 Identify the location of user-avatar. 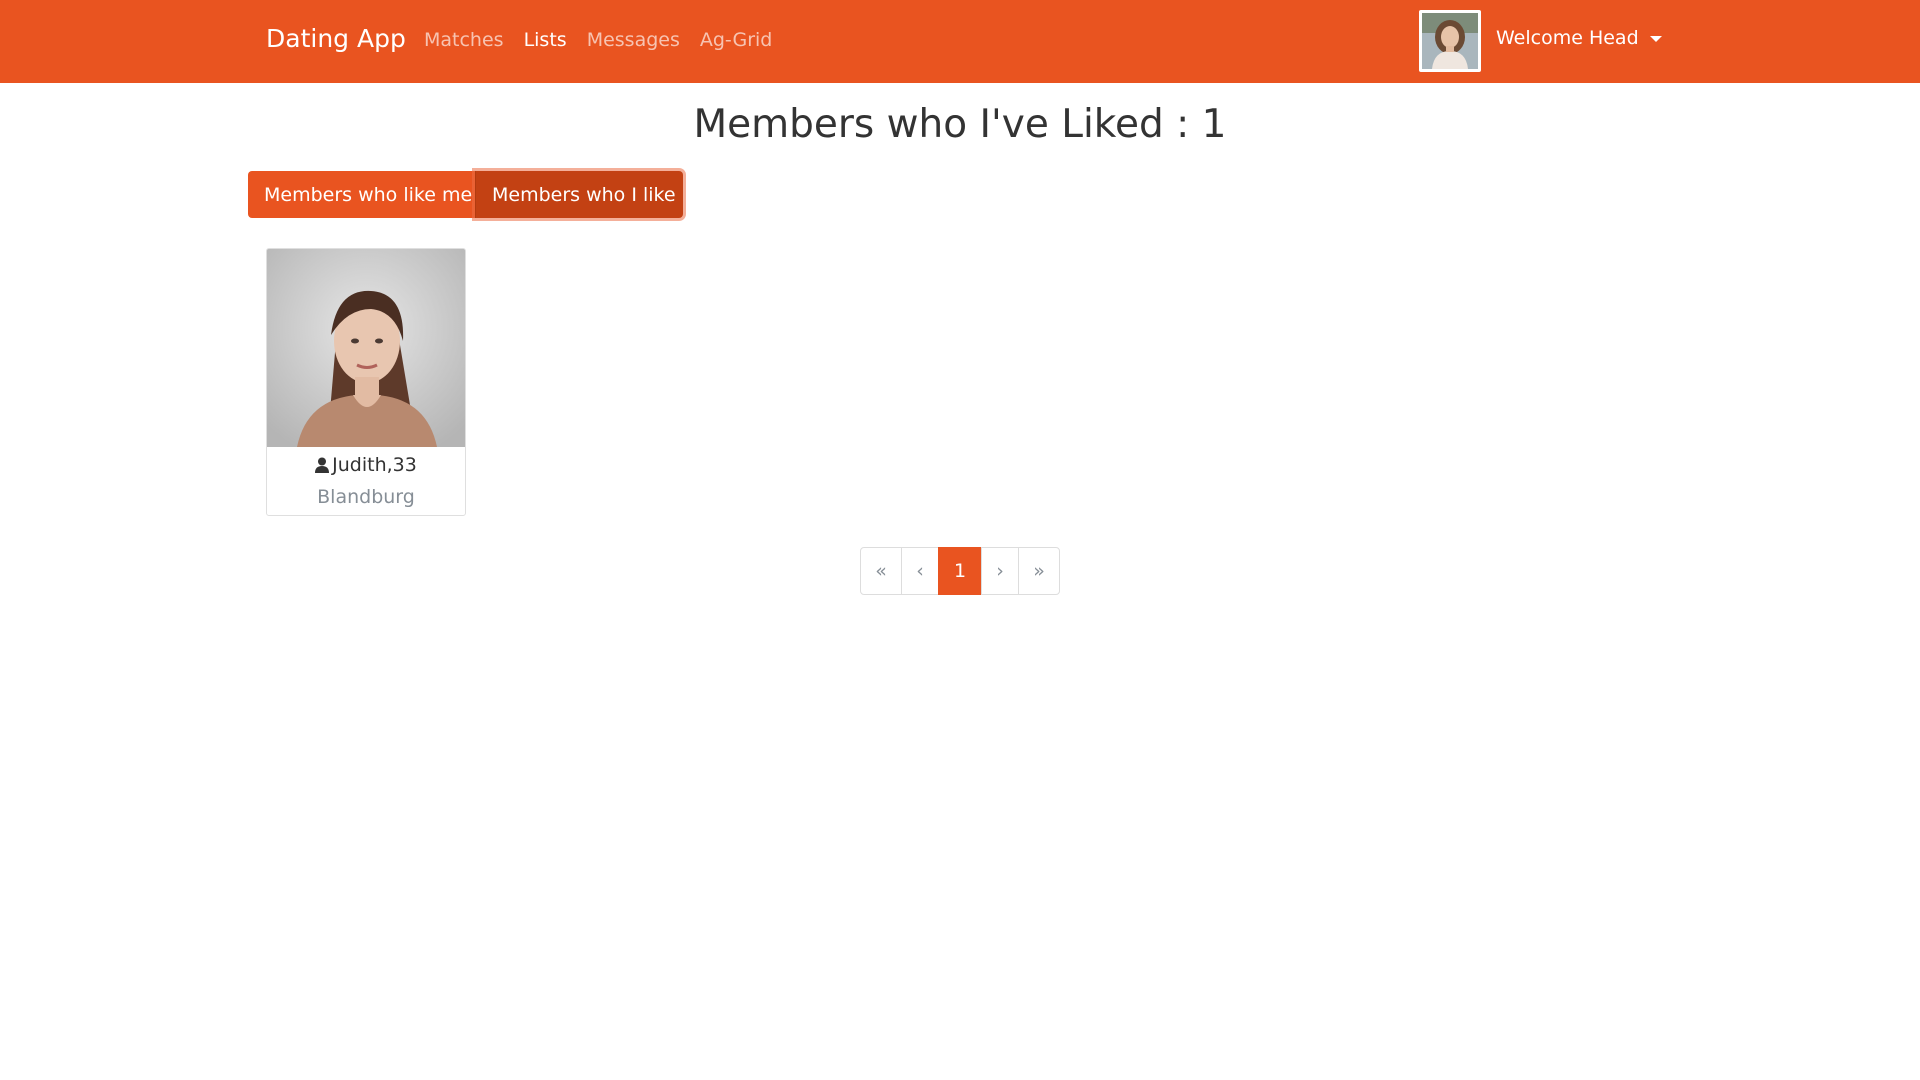
(1450, 41).